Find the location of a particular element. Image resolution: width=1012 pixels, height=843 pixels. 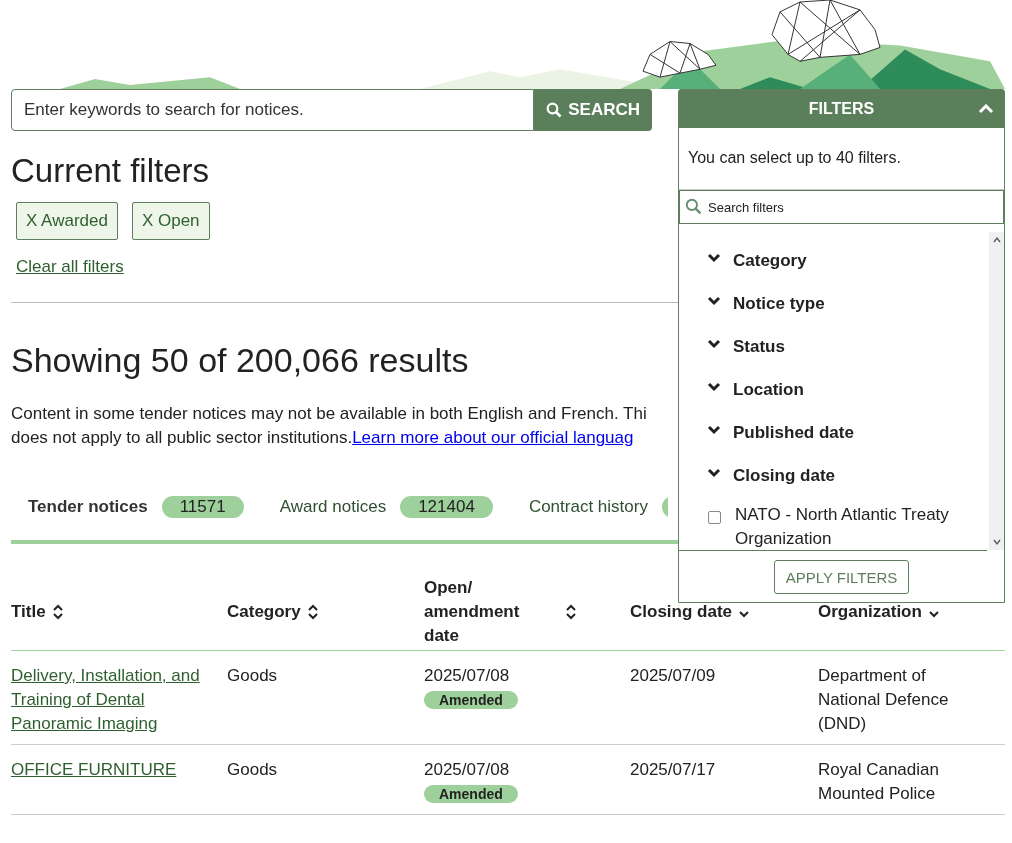

column-header: Title is located at coordinates (28, 612).